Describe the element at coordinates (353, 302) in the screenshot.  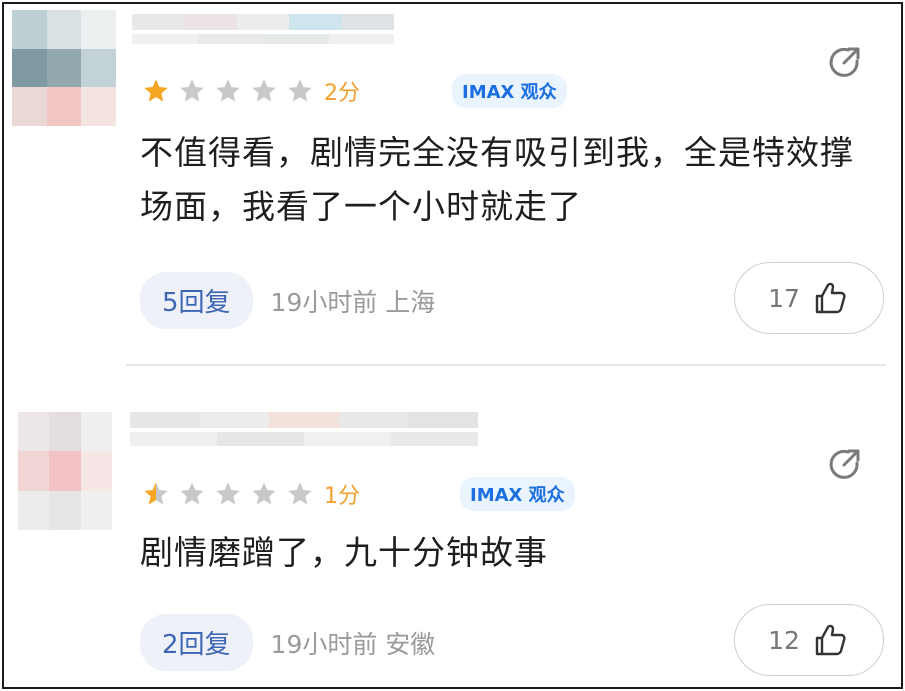
I see `time-location: 19小时前 上海` at that location.